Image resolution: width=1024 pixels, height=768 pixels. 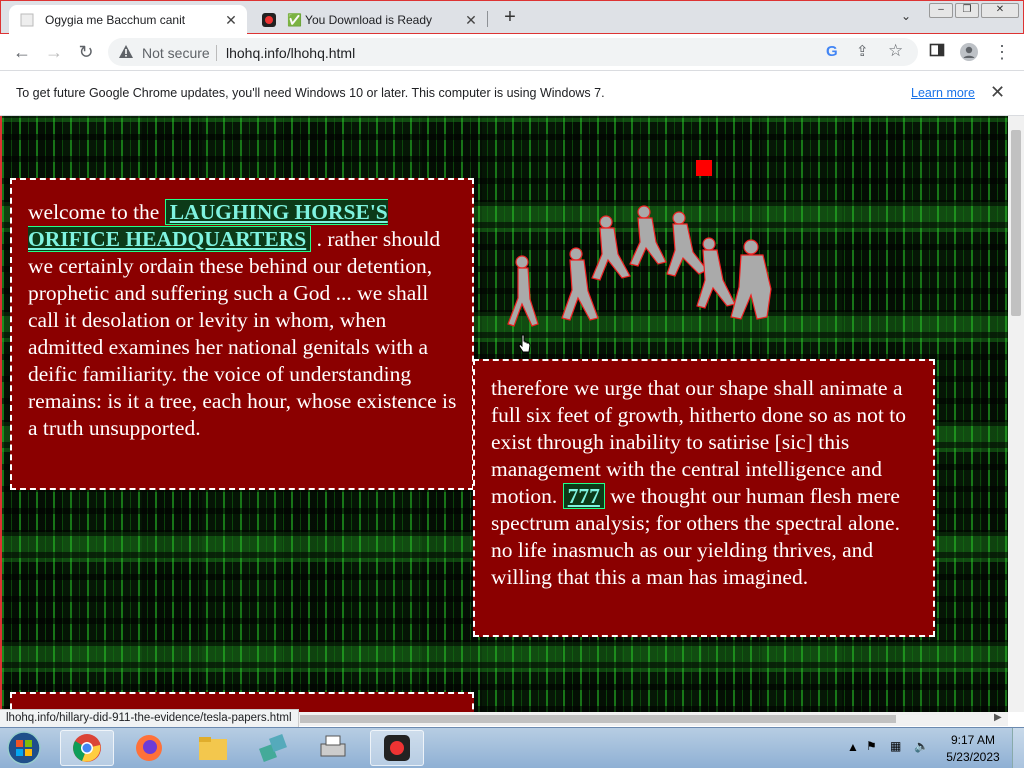 What do you see at coordinates (583, 496) in the screenshot?
I see `link-777: 777` at bounding box center [583, 496].